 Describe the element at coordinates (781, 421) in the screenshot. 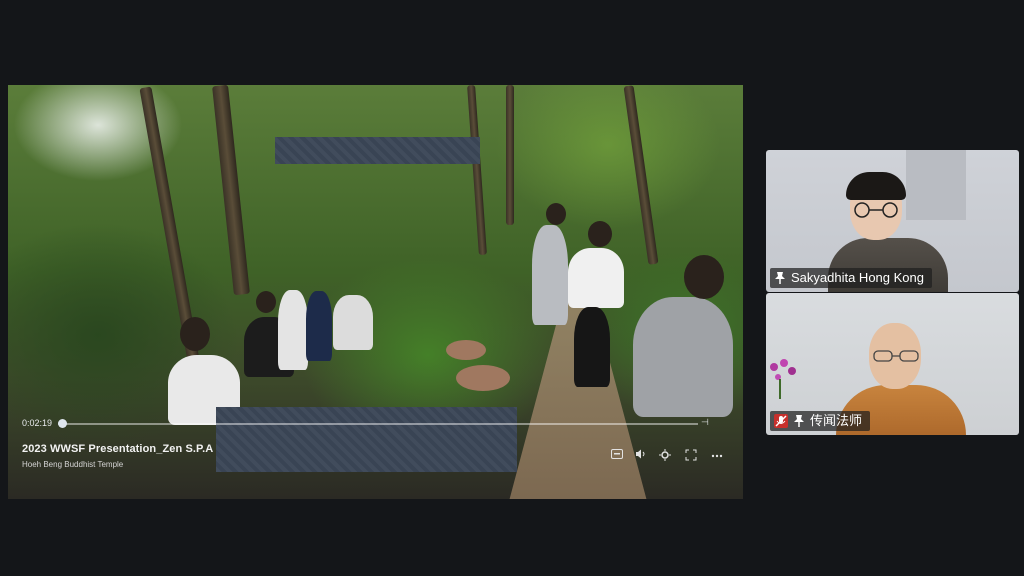

I see `muted-mic-icon` at that location.